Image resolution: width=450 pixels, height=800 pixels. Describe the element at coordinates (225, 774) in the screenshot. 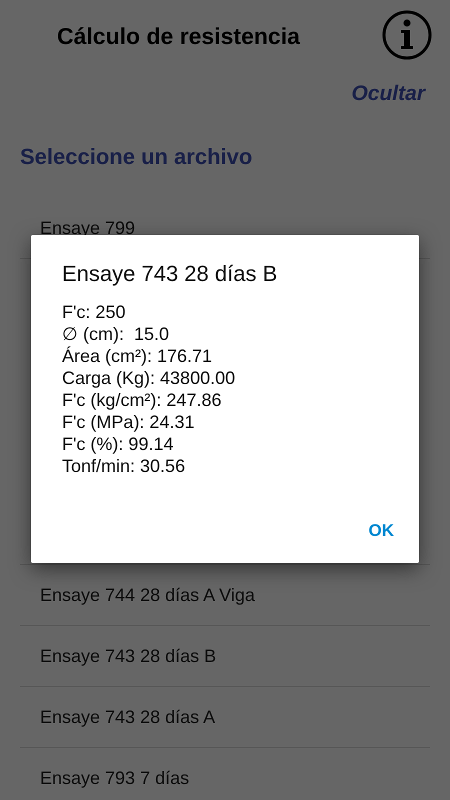

I see `file-item: Ensaye 793 7 días` at that location.